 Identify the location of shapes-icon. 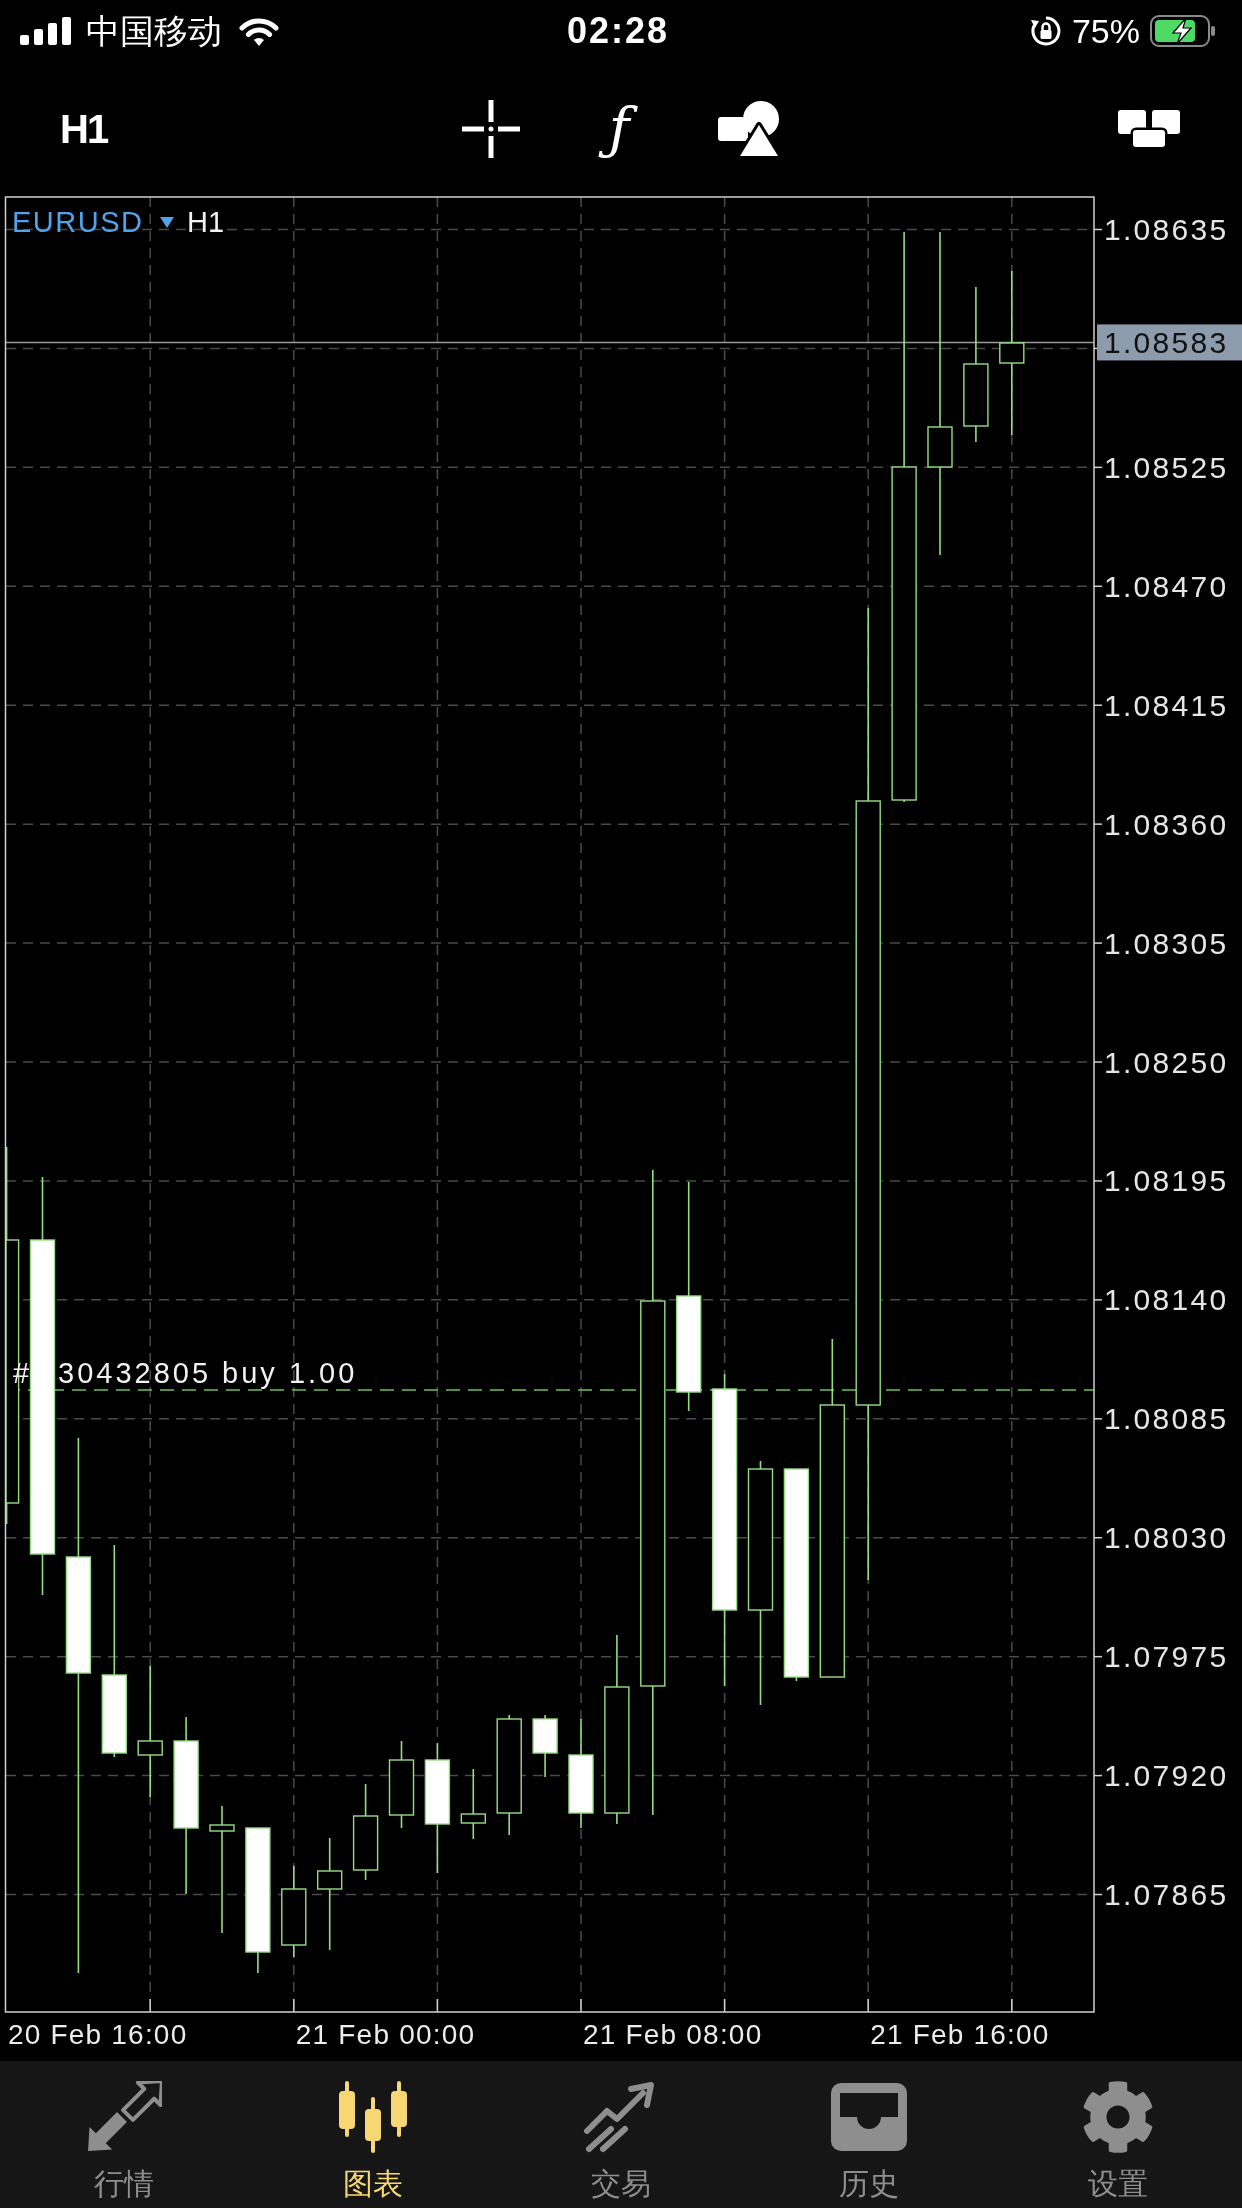
(749, 128).